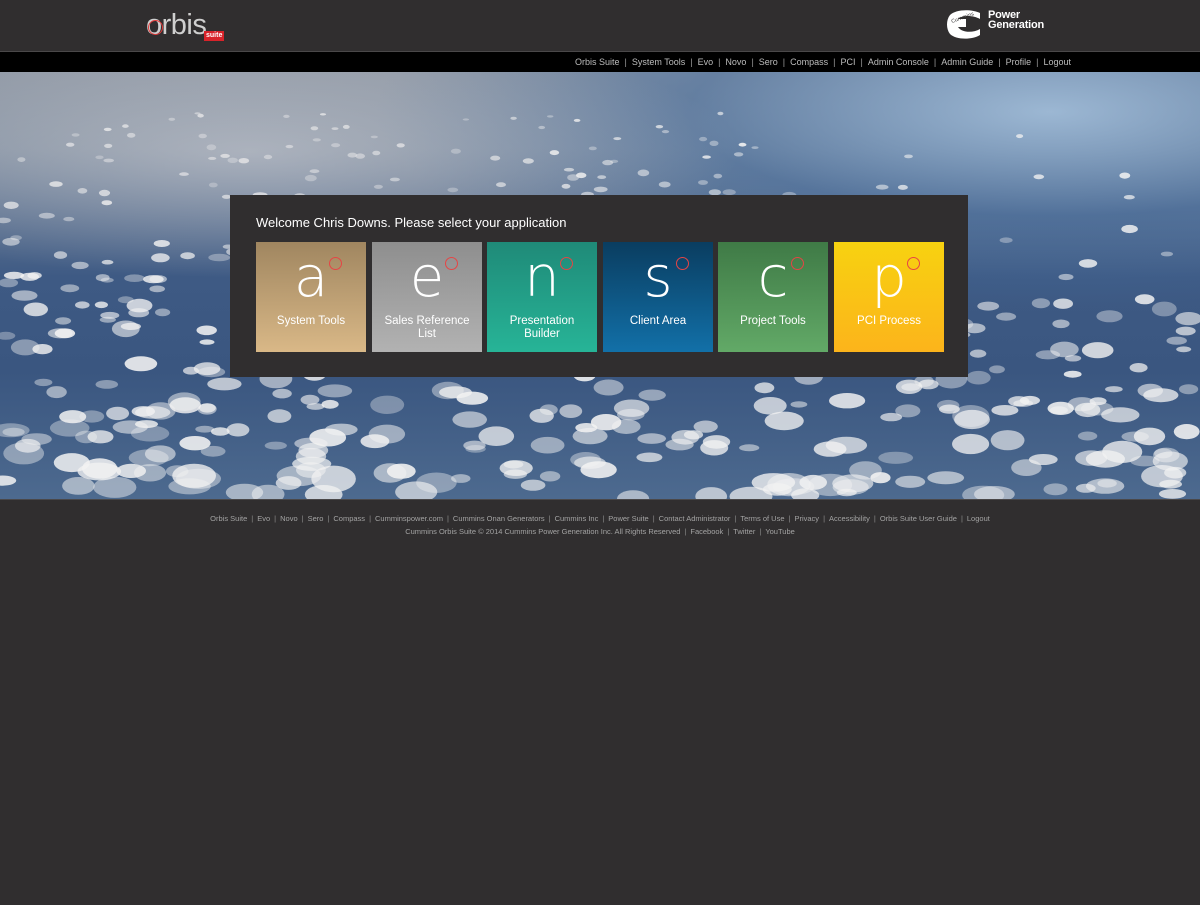  Describe the element at coordinates (311, 277) in the screenshot. I see `app-tile-letter: a` at that location.